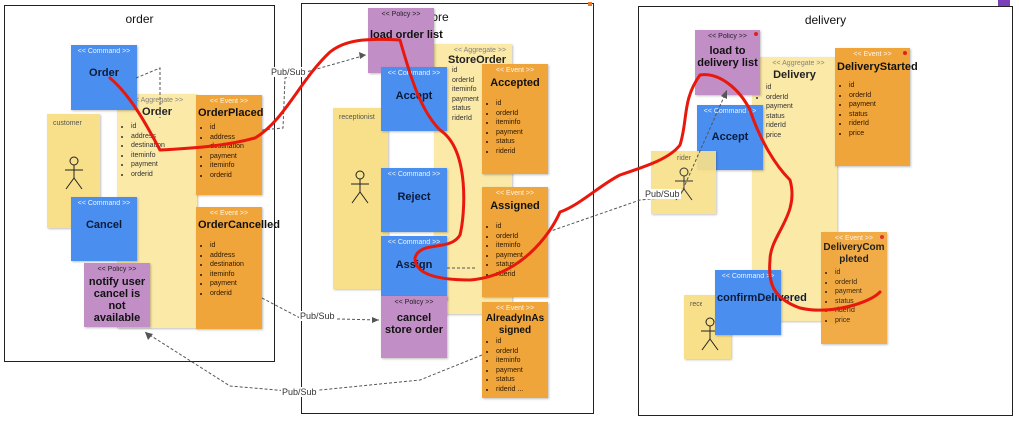 This screenshot has height=425, width=1019. I want to click on edge-order-to-aggregate, so click(148, 92).